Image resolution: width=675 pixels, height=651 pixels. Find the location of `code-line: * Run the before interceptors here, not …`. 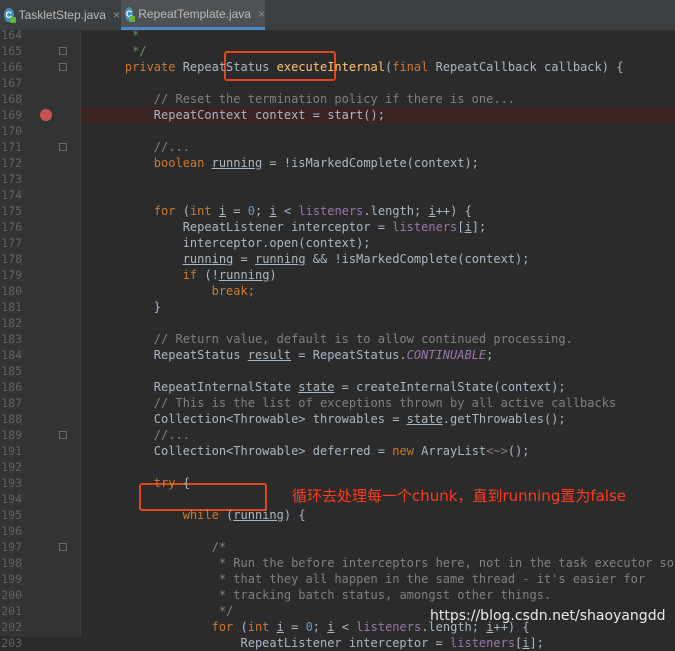

code-line: * Run the before interceptors here, not … is located at coordinates (385, 563).